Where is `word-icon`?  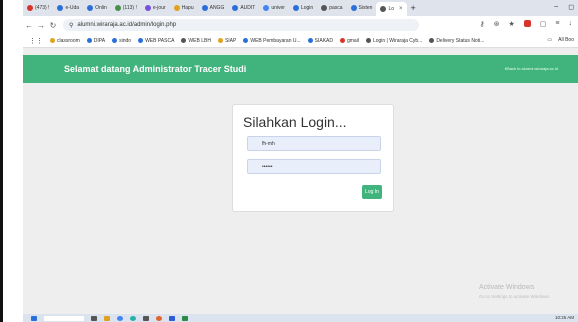
word-icon is located at coordinates (172, 318).